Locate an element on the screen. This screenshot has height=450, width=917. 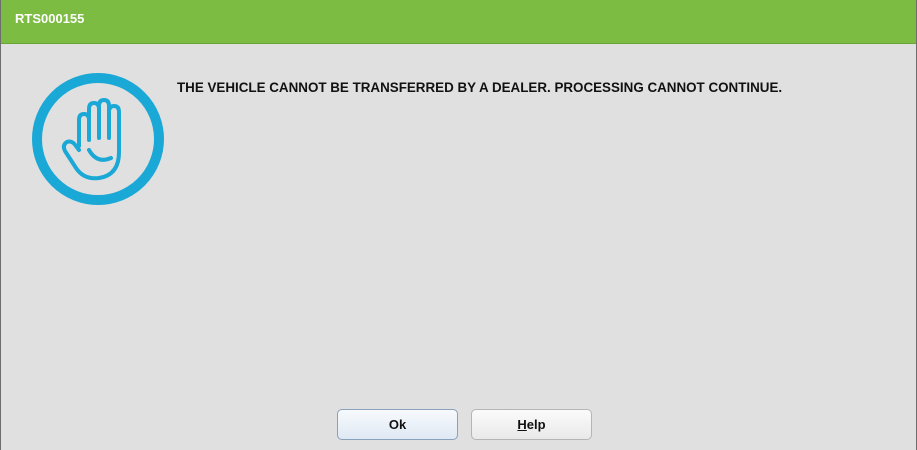
title-bar: RTS000155 is located at coordinates (458, 22).